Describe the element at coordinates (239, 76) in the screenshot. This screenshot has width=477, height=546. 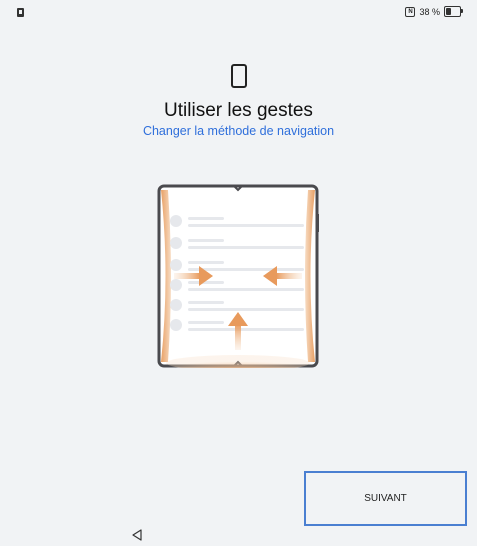
I see `phone-icon` at that location.